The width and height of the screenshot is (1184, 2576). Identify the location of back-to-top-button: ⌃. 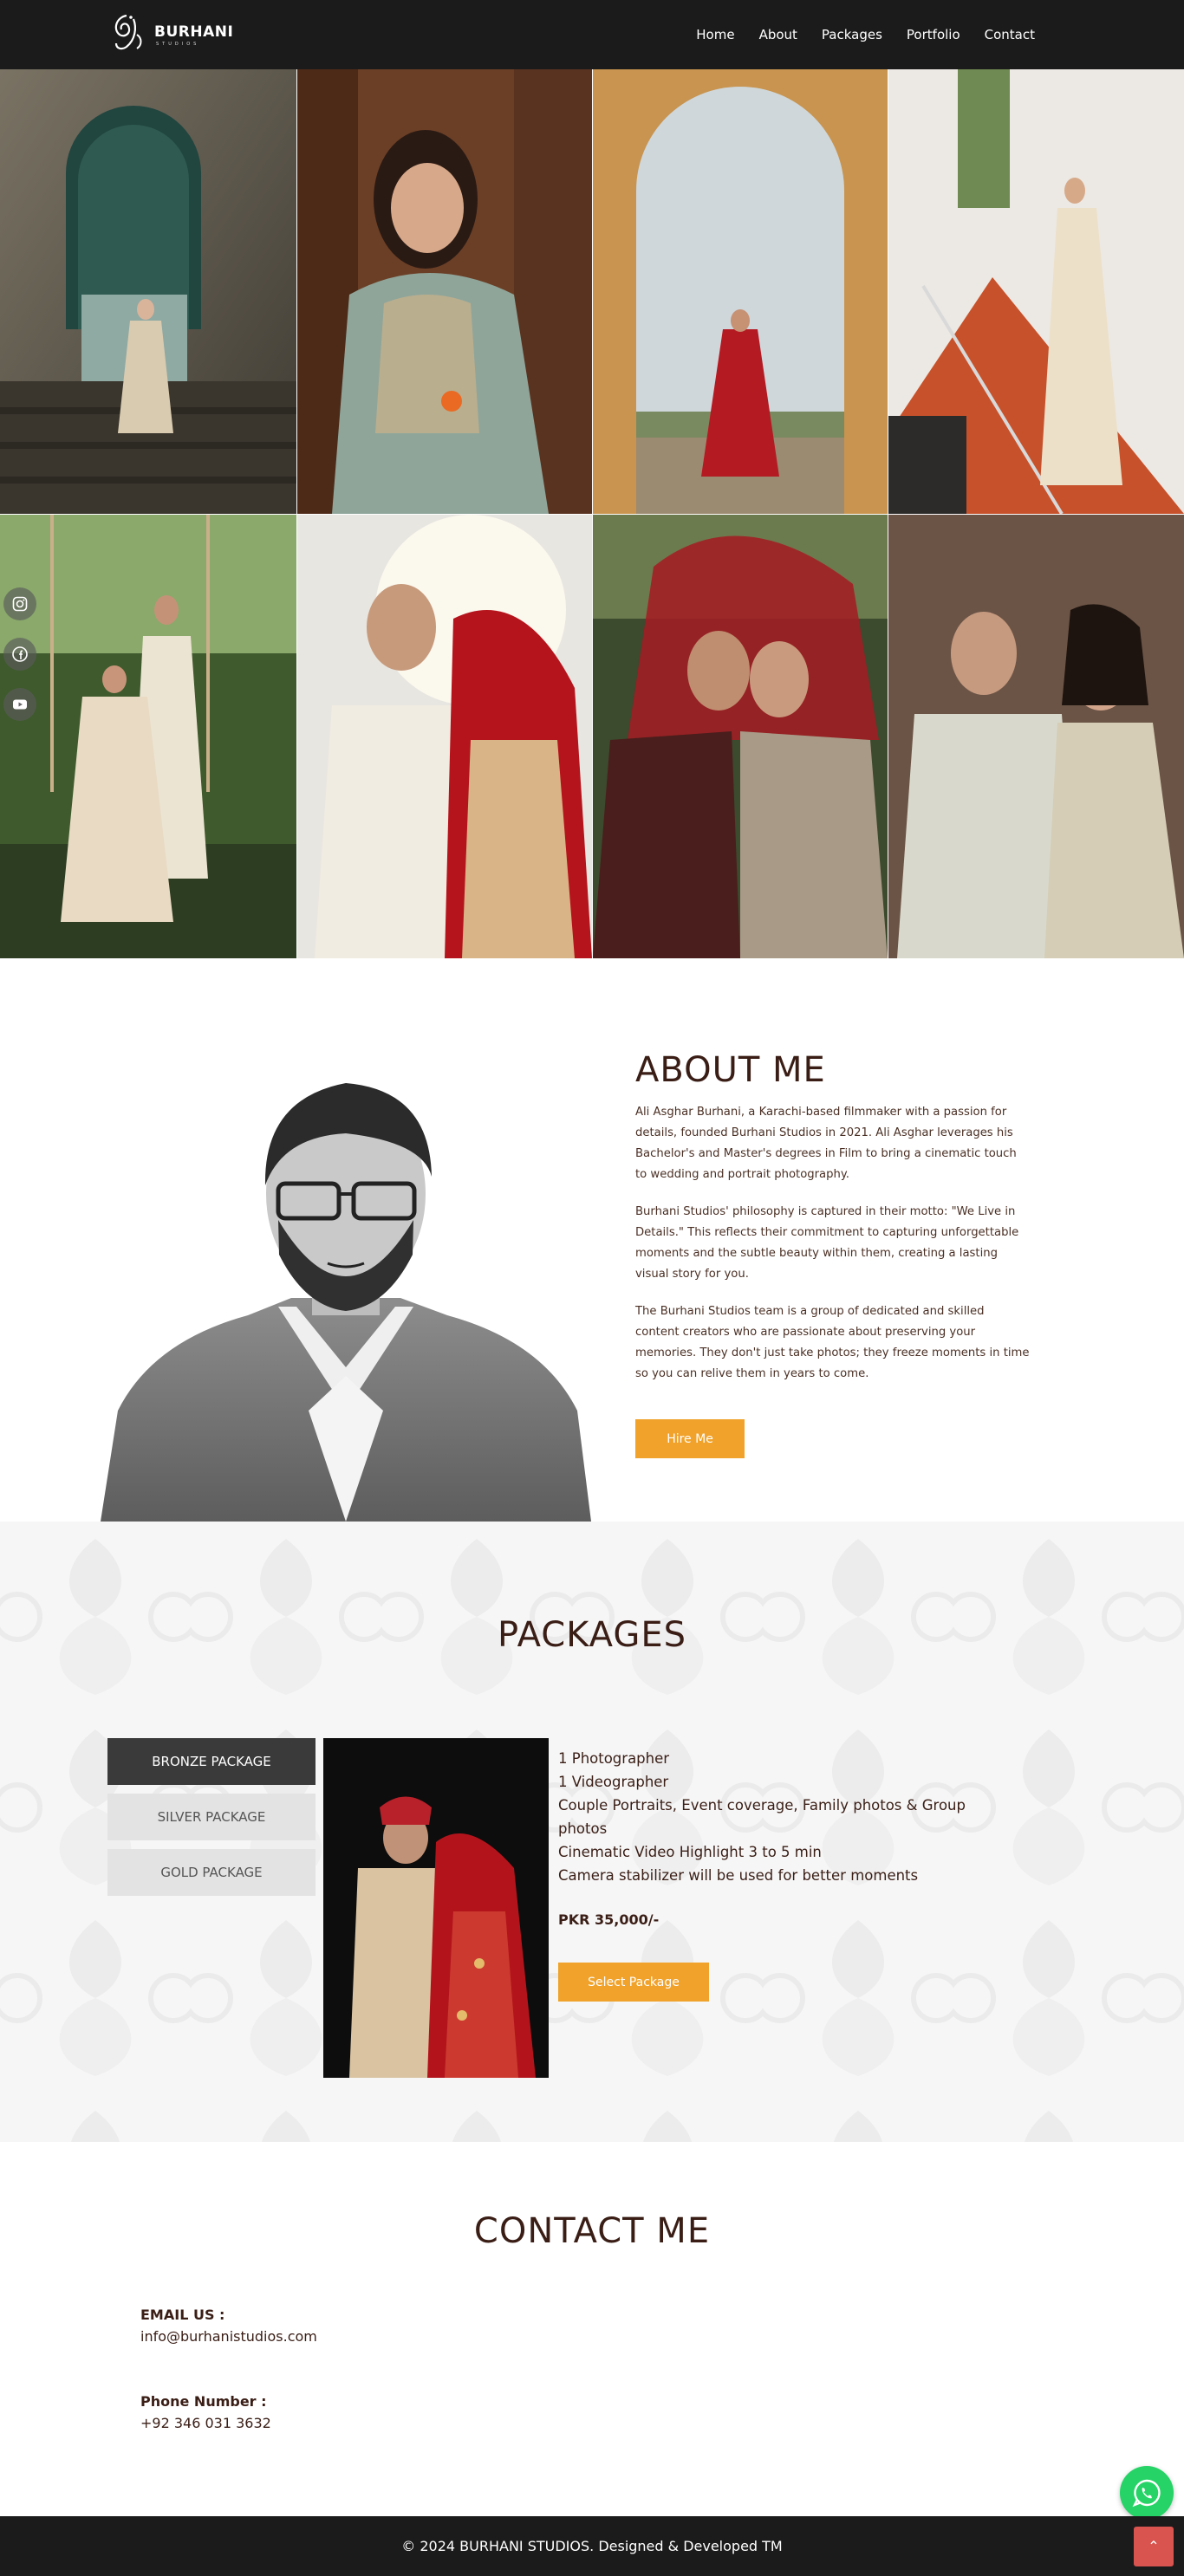
(1154, 2547).